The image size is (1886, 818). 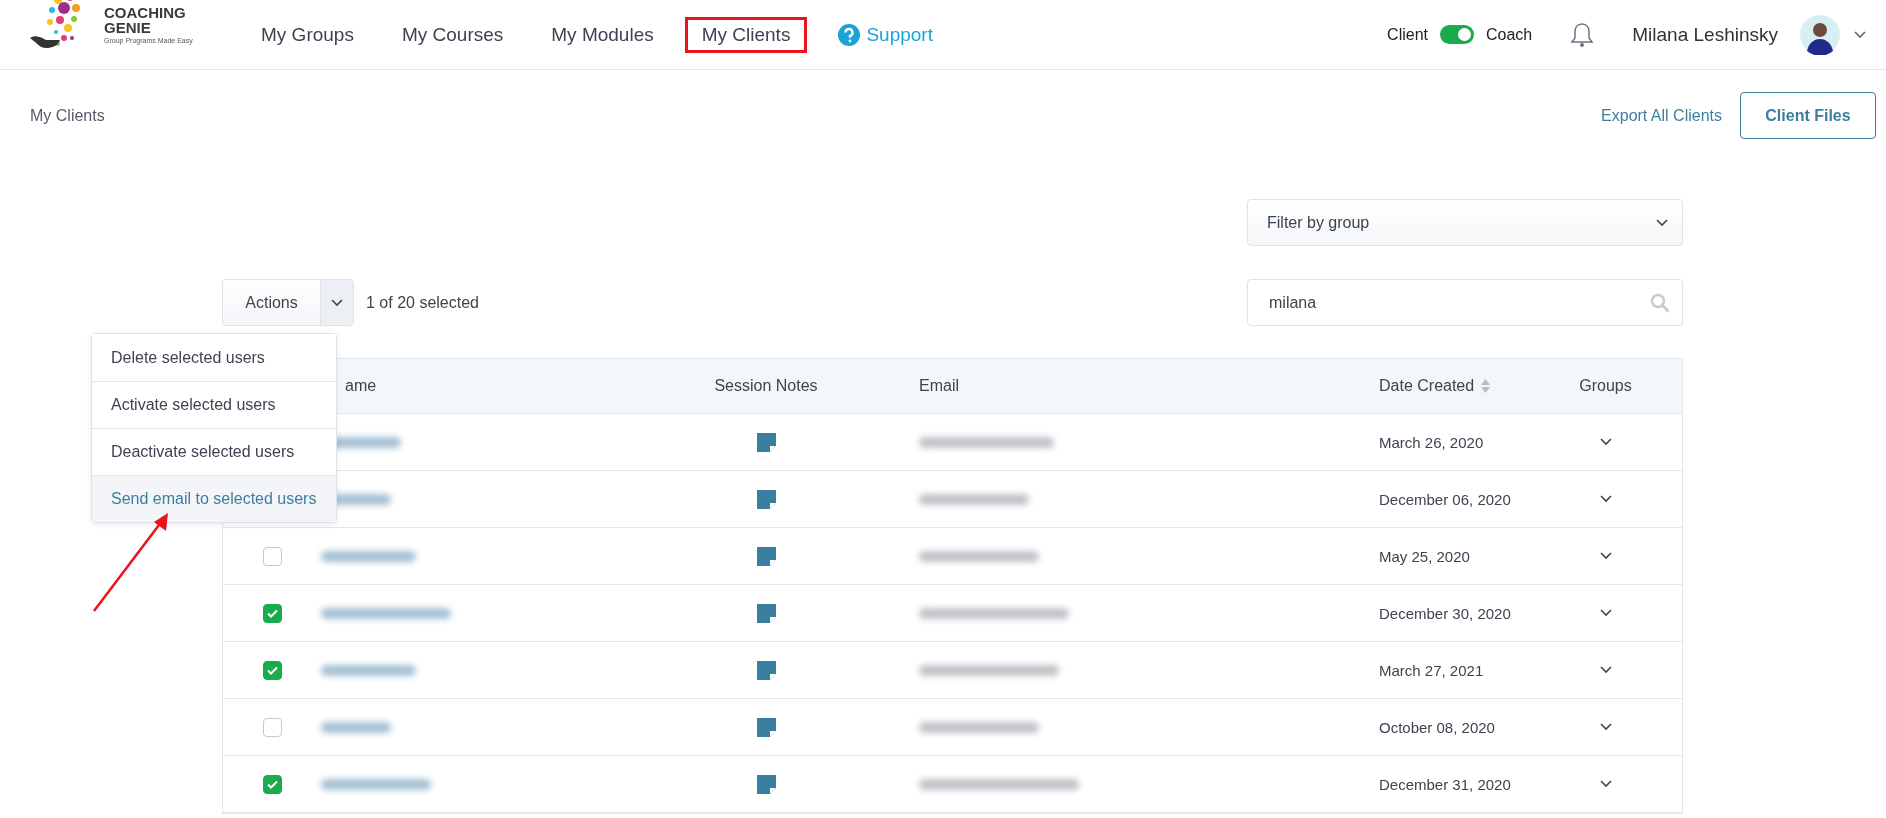 I want to click on date-cell: March 27, 2021, so click(x=1431, y=670).